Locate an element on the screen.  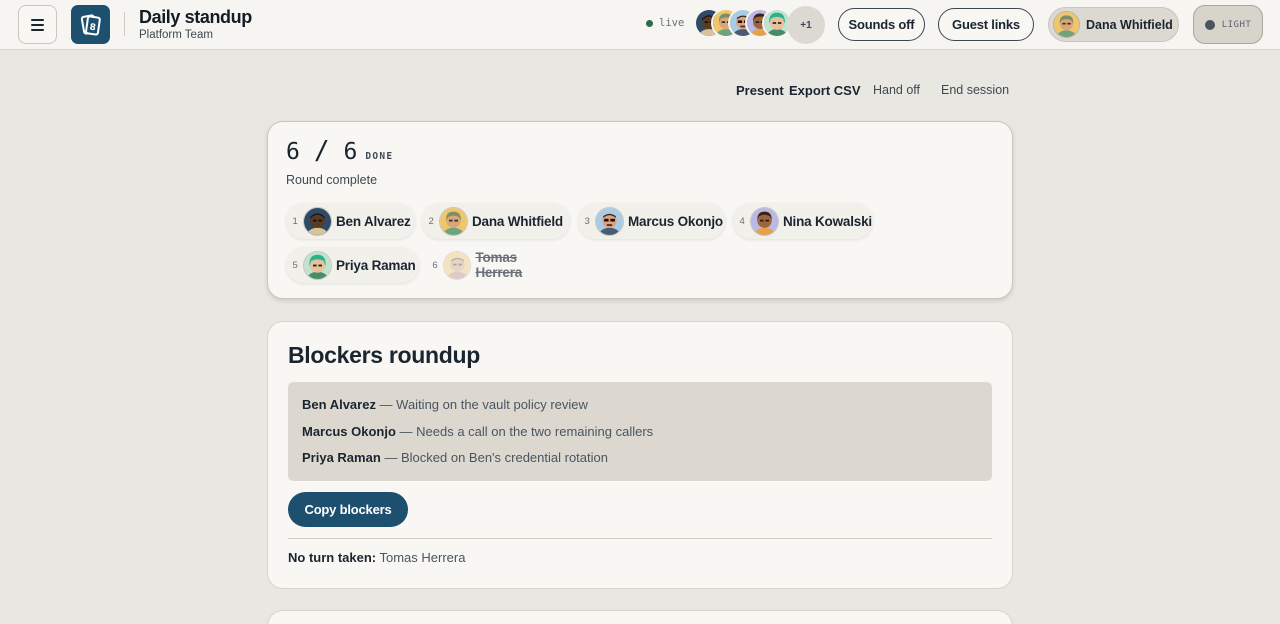
next-card is located at coordinates (640, 617).